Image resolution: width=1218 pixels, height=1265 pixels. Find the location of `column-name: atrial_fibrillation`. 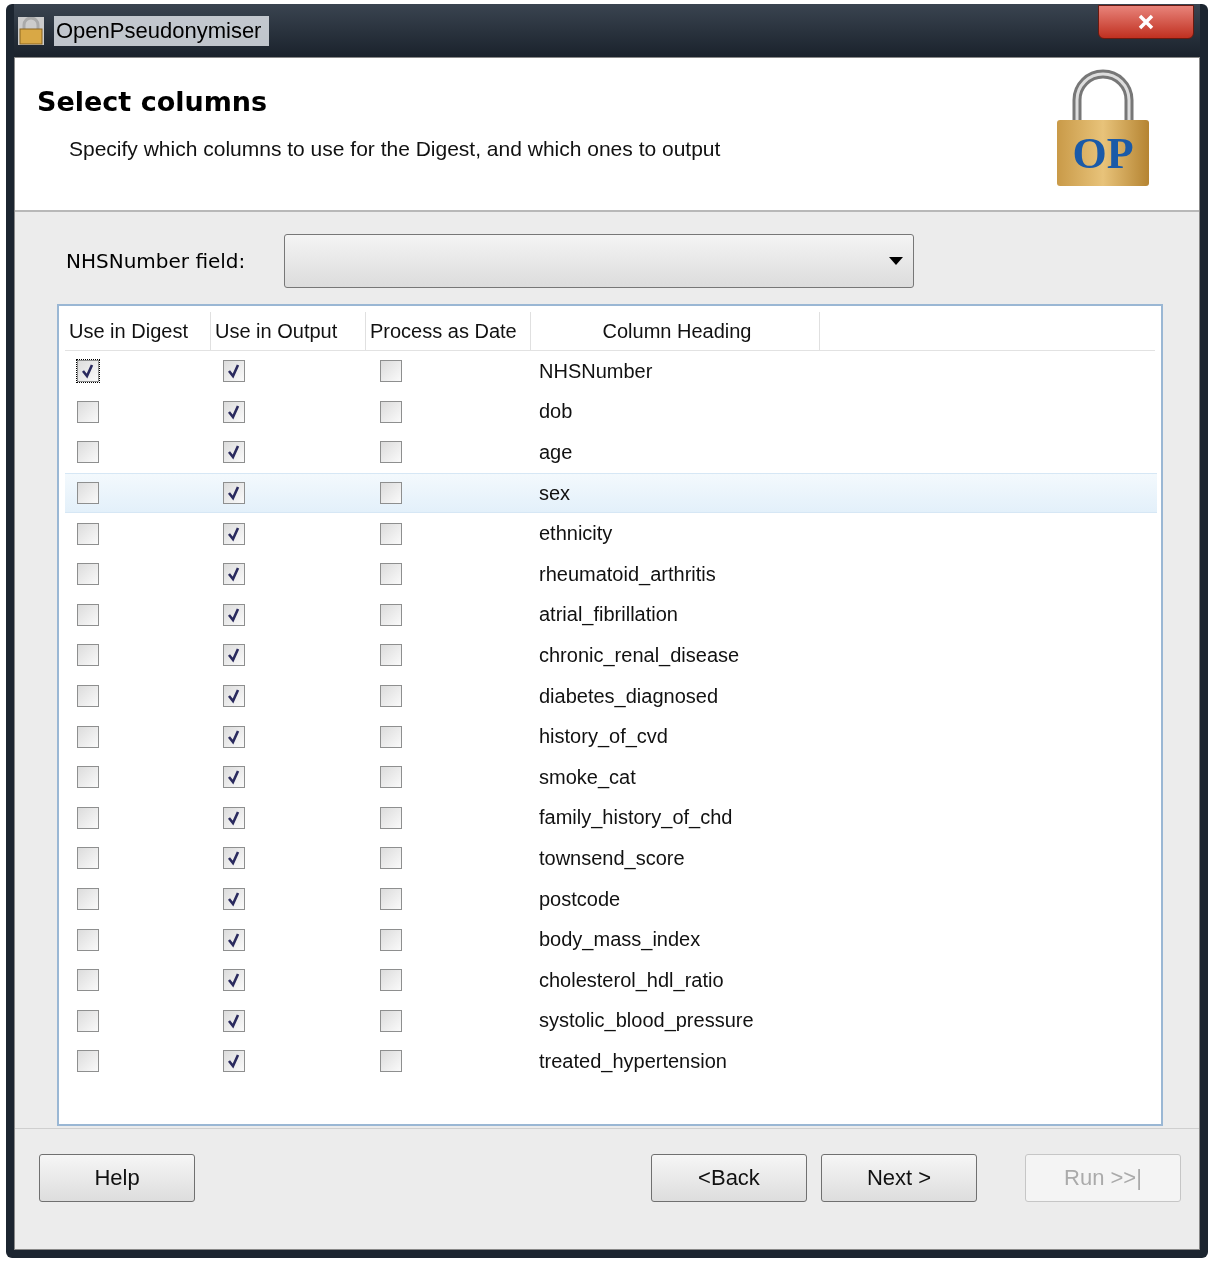

column-name: atrial_fibrillation is located at coordinates (608, 615).